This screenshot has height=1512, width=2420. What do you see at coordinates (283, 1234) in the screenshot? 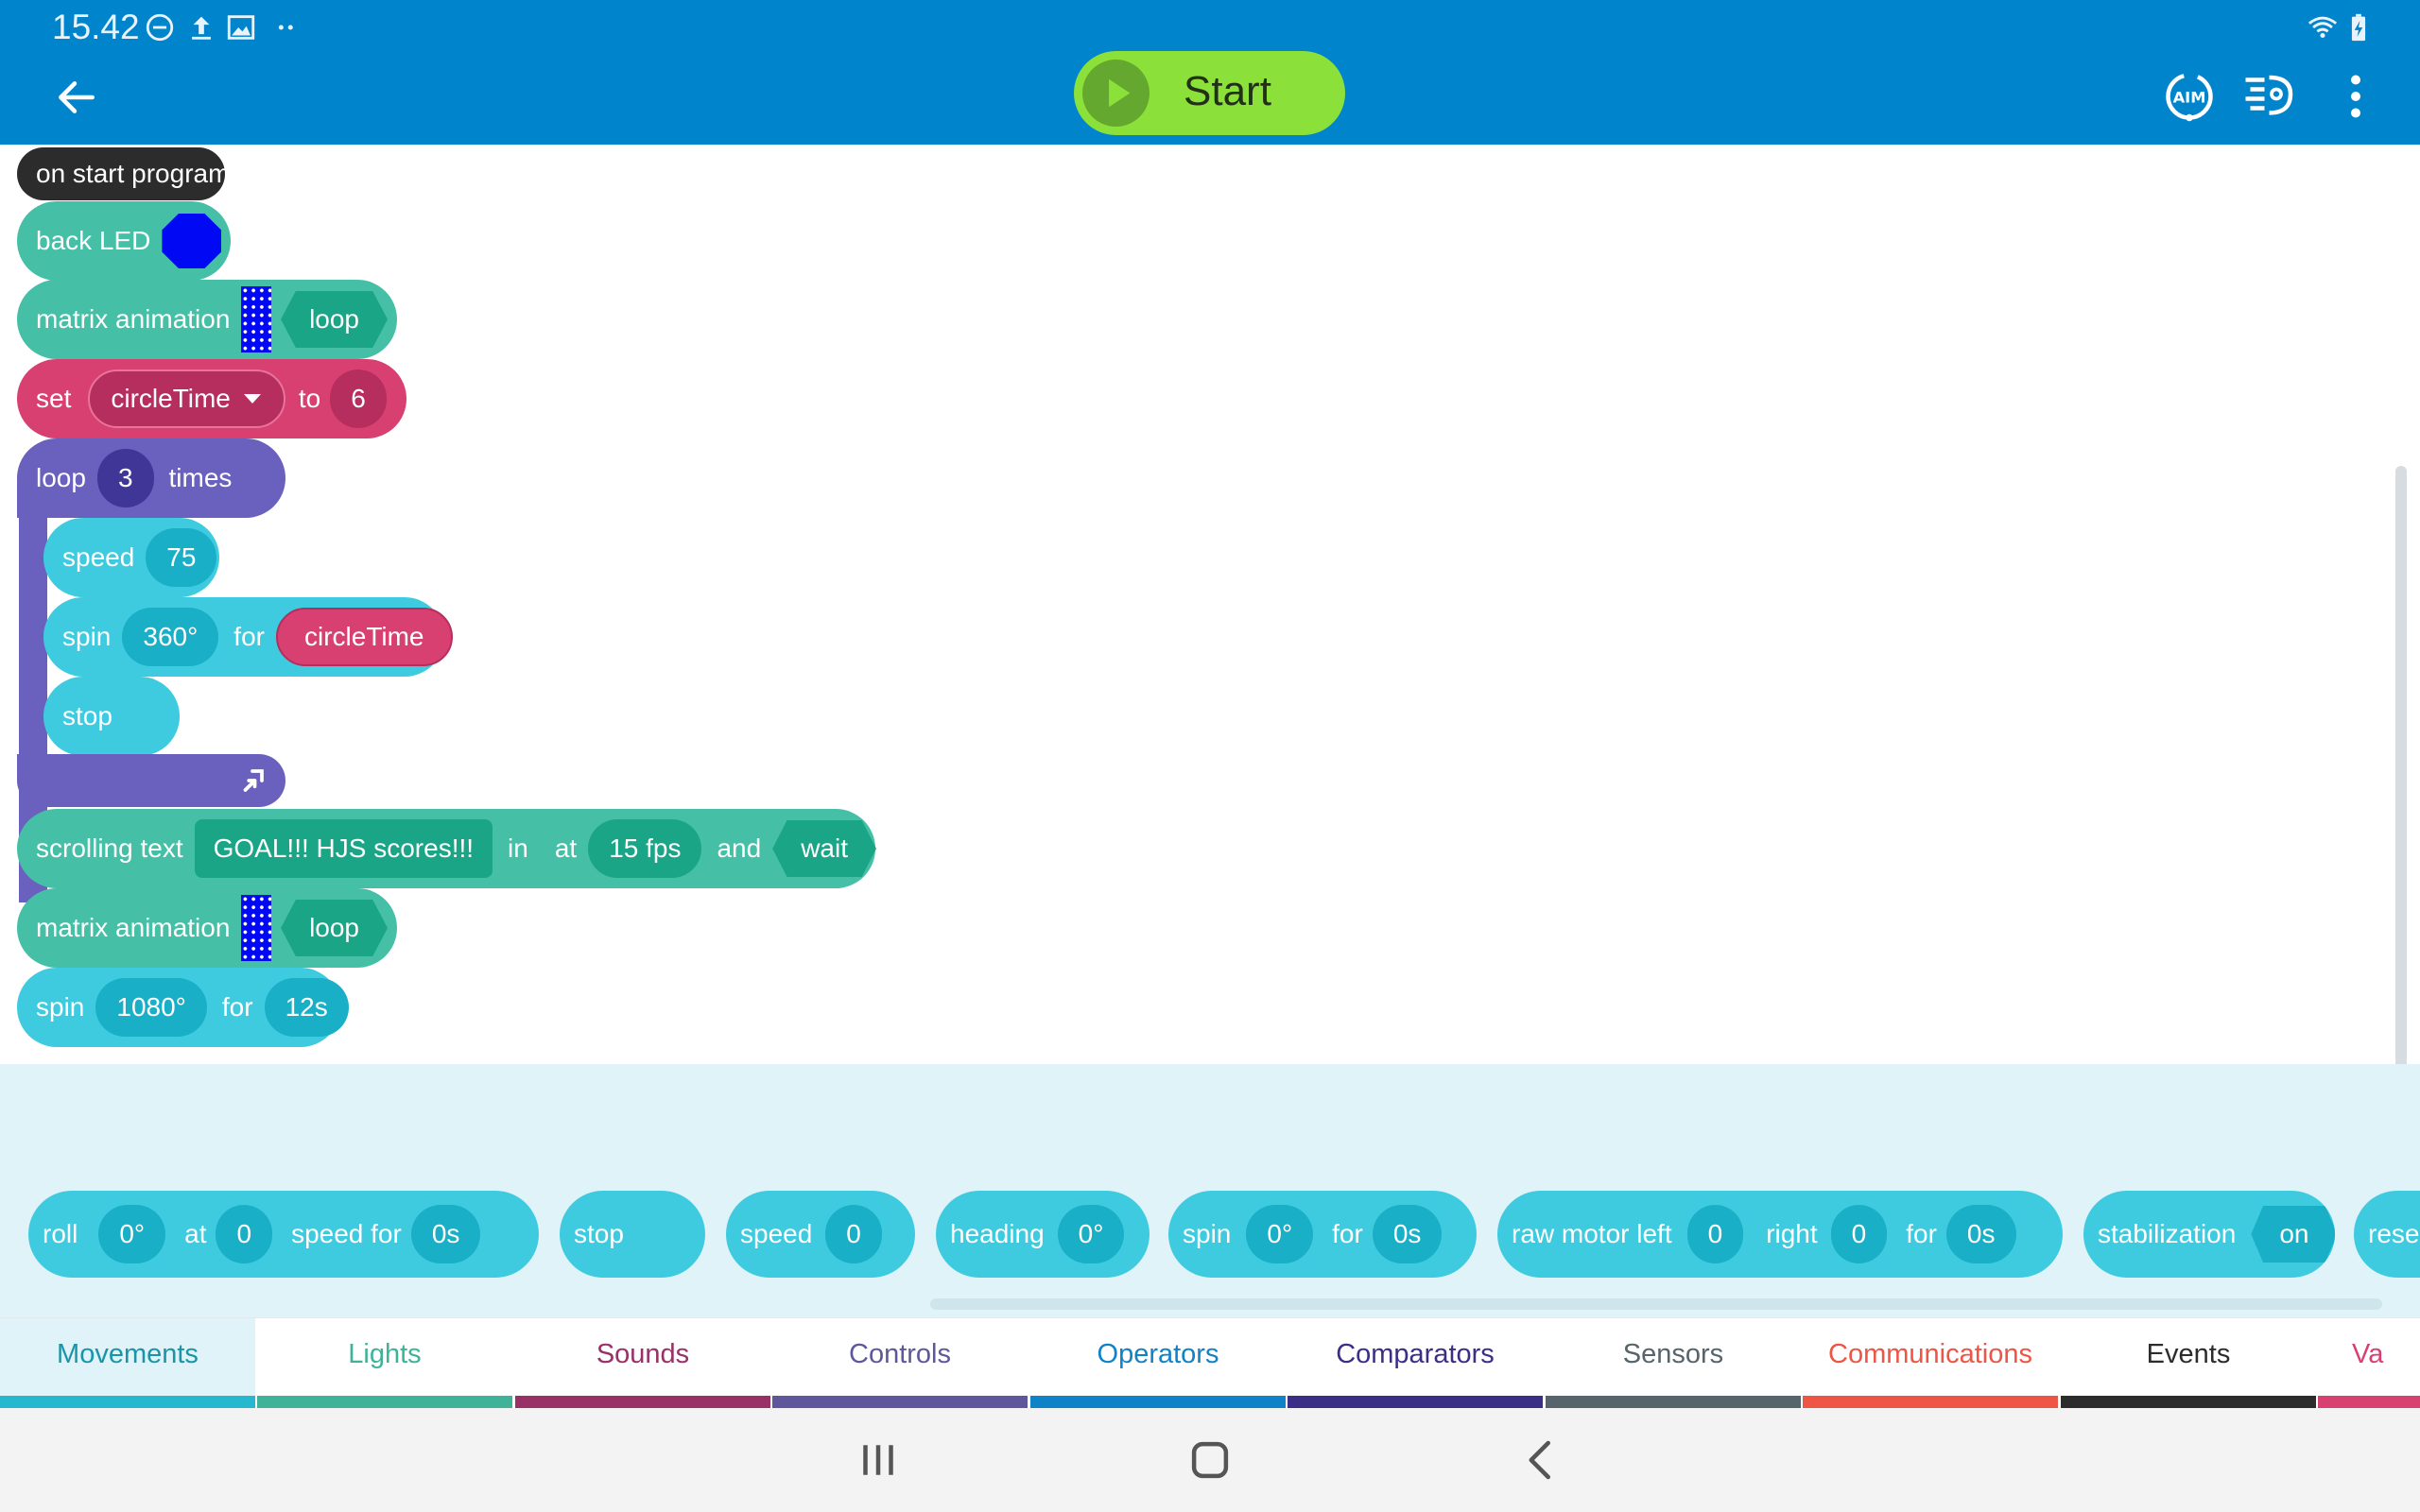
I see `palette-roll-block: roll 0° at 0 speed for 0s` at bounding box center [283, 1234].